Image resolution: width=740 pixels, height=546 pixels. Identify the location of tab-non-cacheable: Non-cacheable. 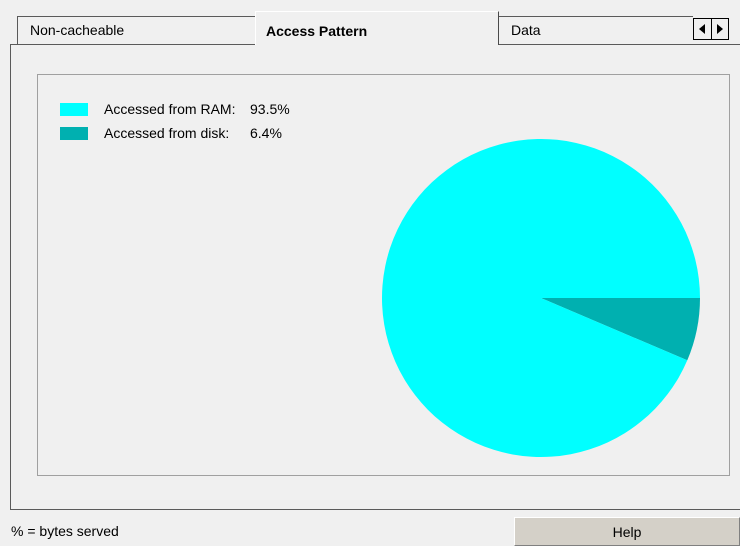
(136, 30).